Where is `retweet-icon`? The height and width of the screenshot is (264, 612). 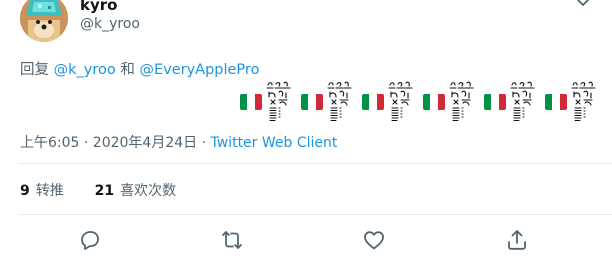
retweet-icon is located at coordinates (232, 240).